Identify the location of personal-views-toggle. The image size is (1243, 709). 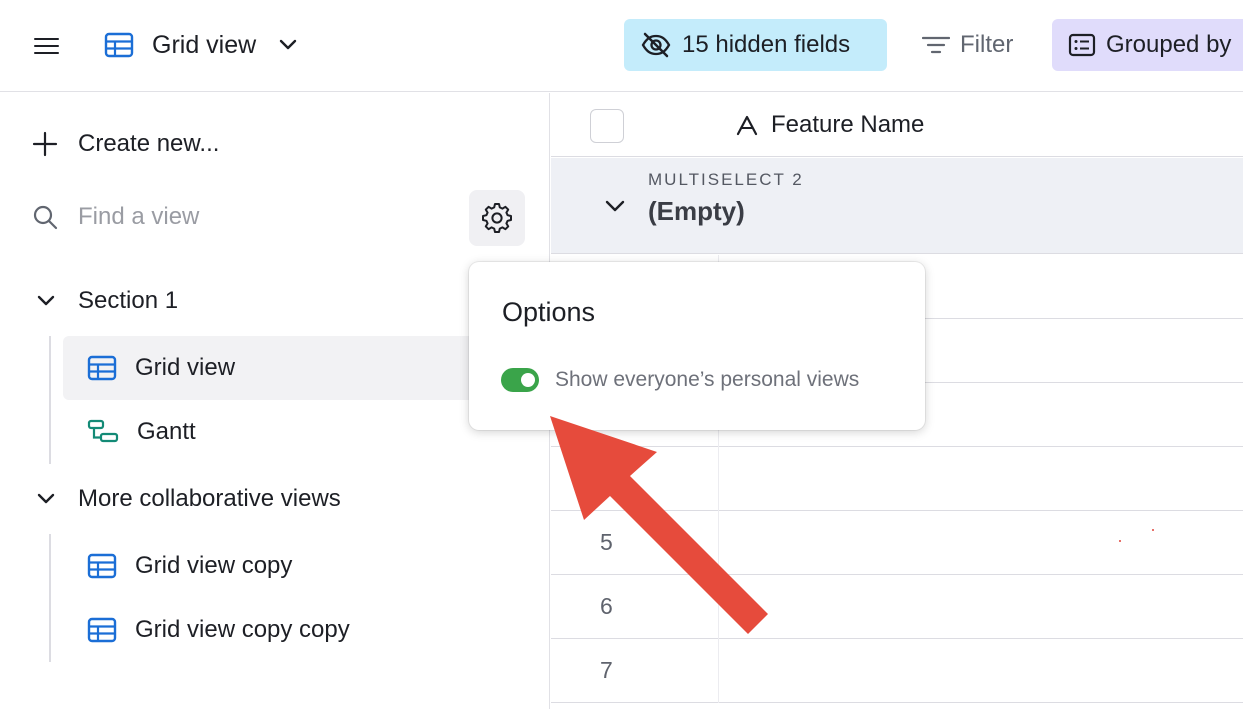
(520, 380).